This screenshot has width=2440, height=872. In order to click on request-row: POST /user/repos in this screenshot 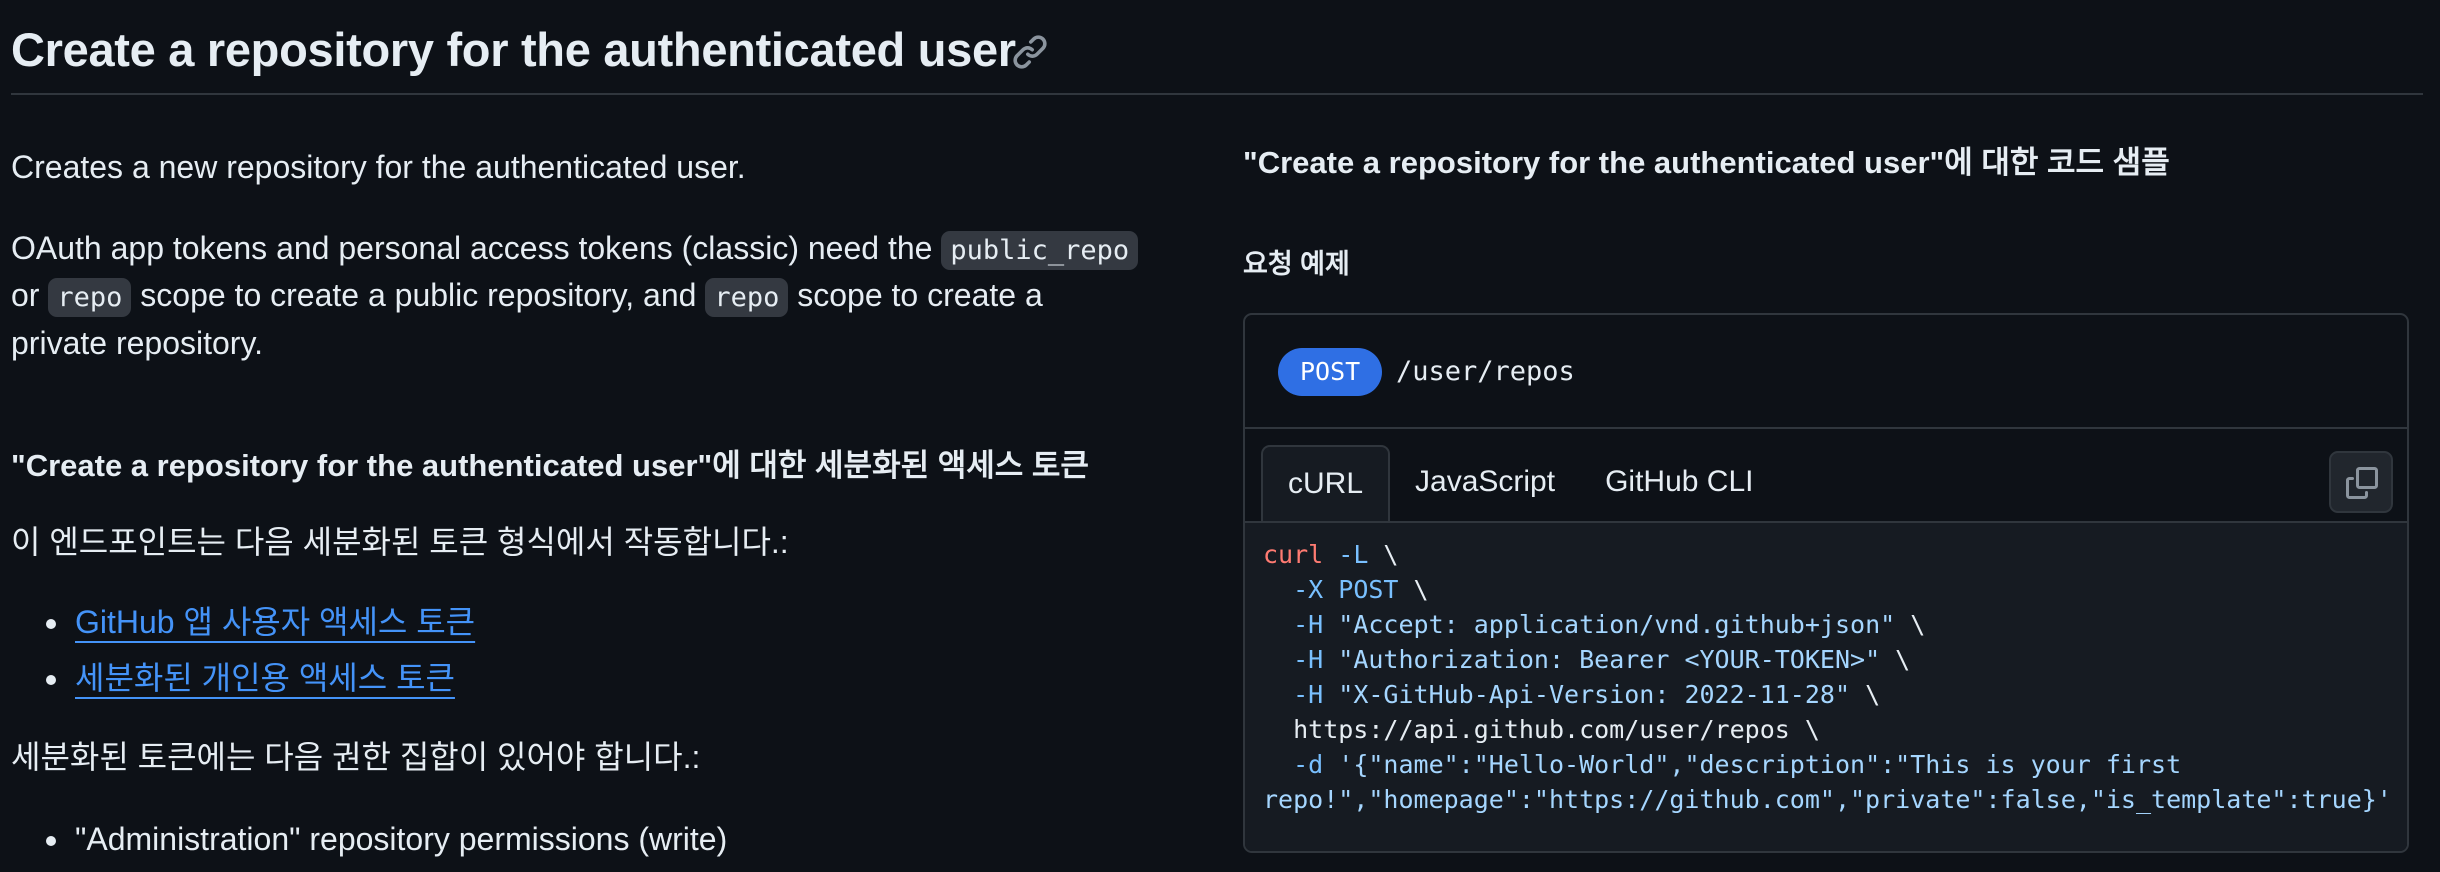, I will do `click(1826, 372)`.